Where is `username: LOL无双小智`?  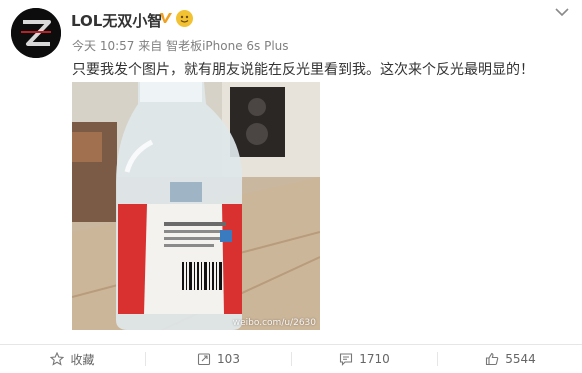 username: LOL无双小智 is located at coordinates (116, 20).